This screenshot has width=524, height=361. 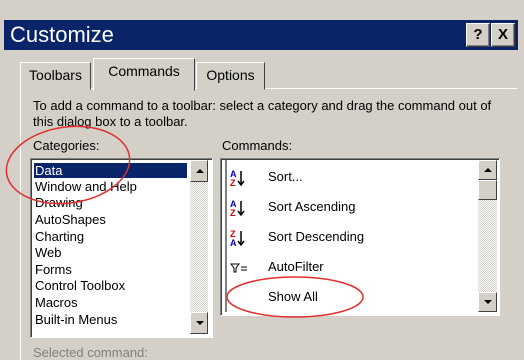 What do you see at coordinates (295, 297) in the screenshot?
I see `annotation-circle-show-all` at bounding box center [295, 297].